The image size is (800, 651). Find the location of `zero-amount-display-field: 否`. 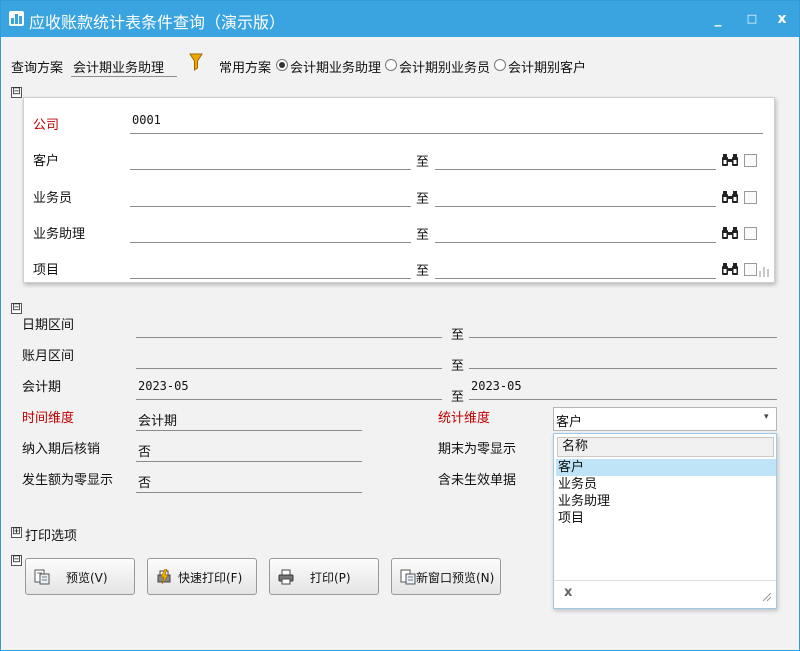

zero-amount-display-field: 否 is located at coordinates (144, 481).